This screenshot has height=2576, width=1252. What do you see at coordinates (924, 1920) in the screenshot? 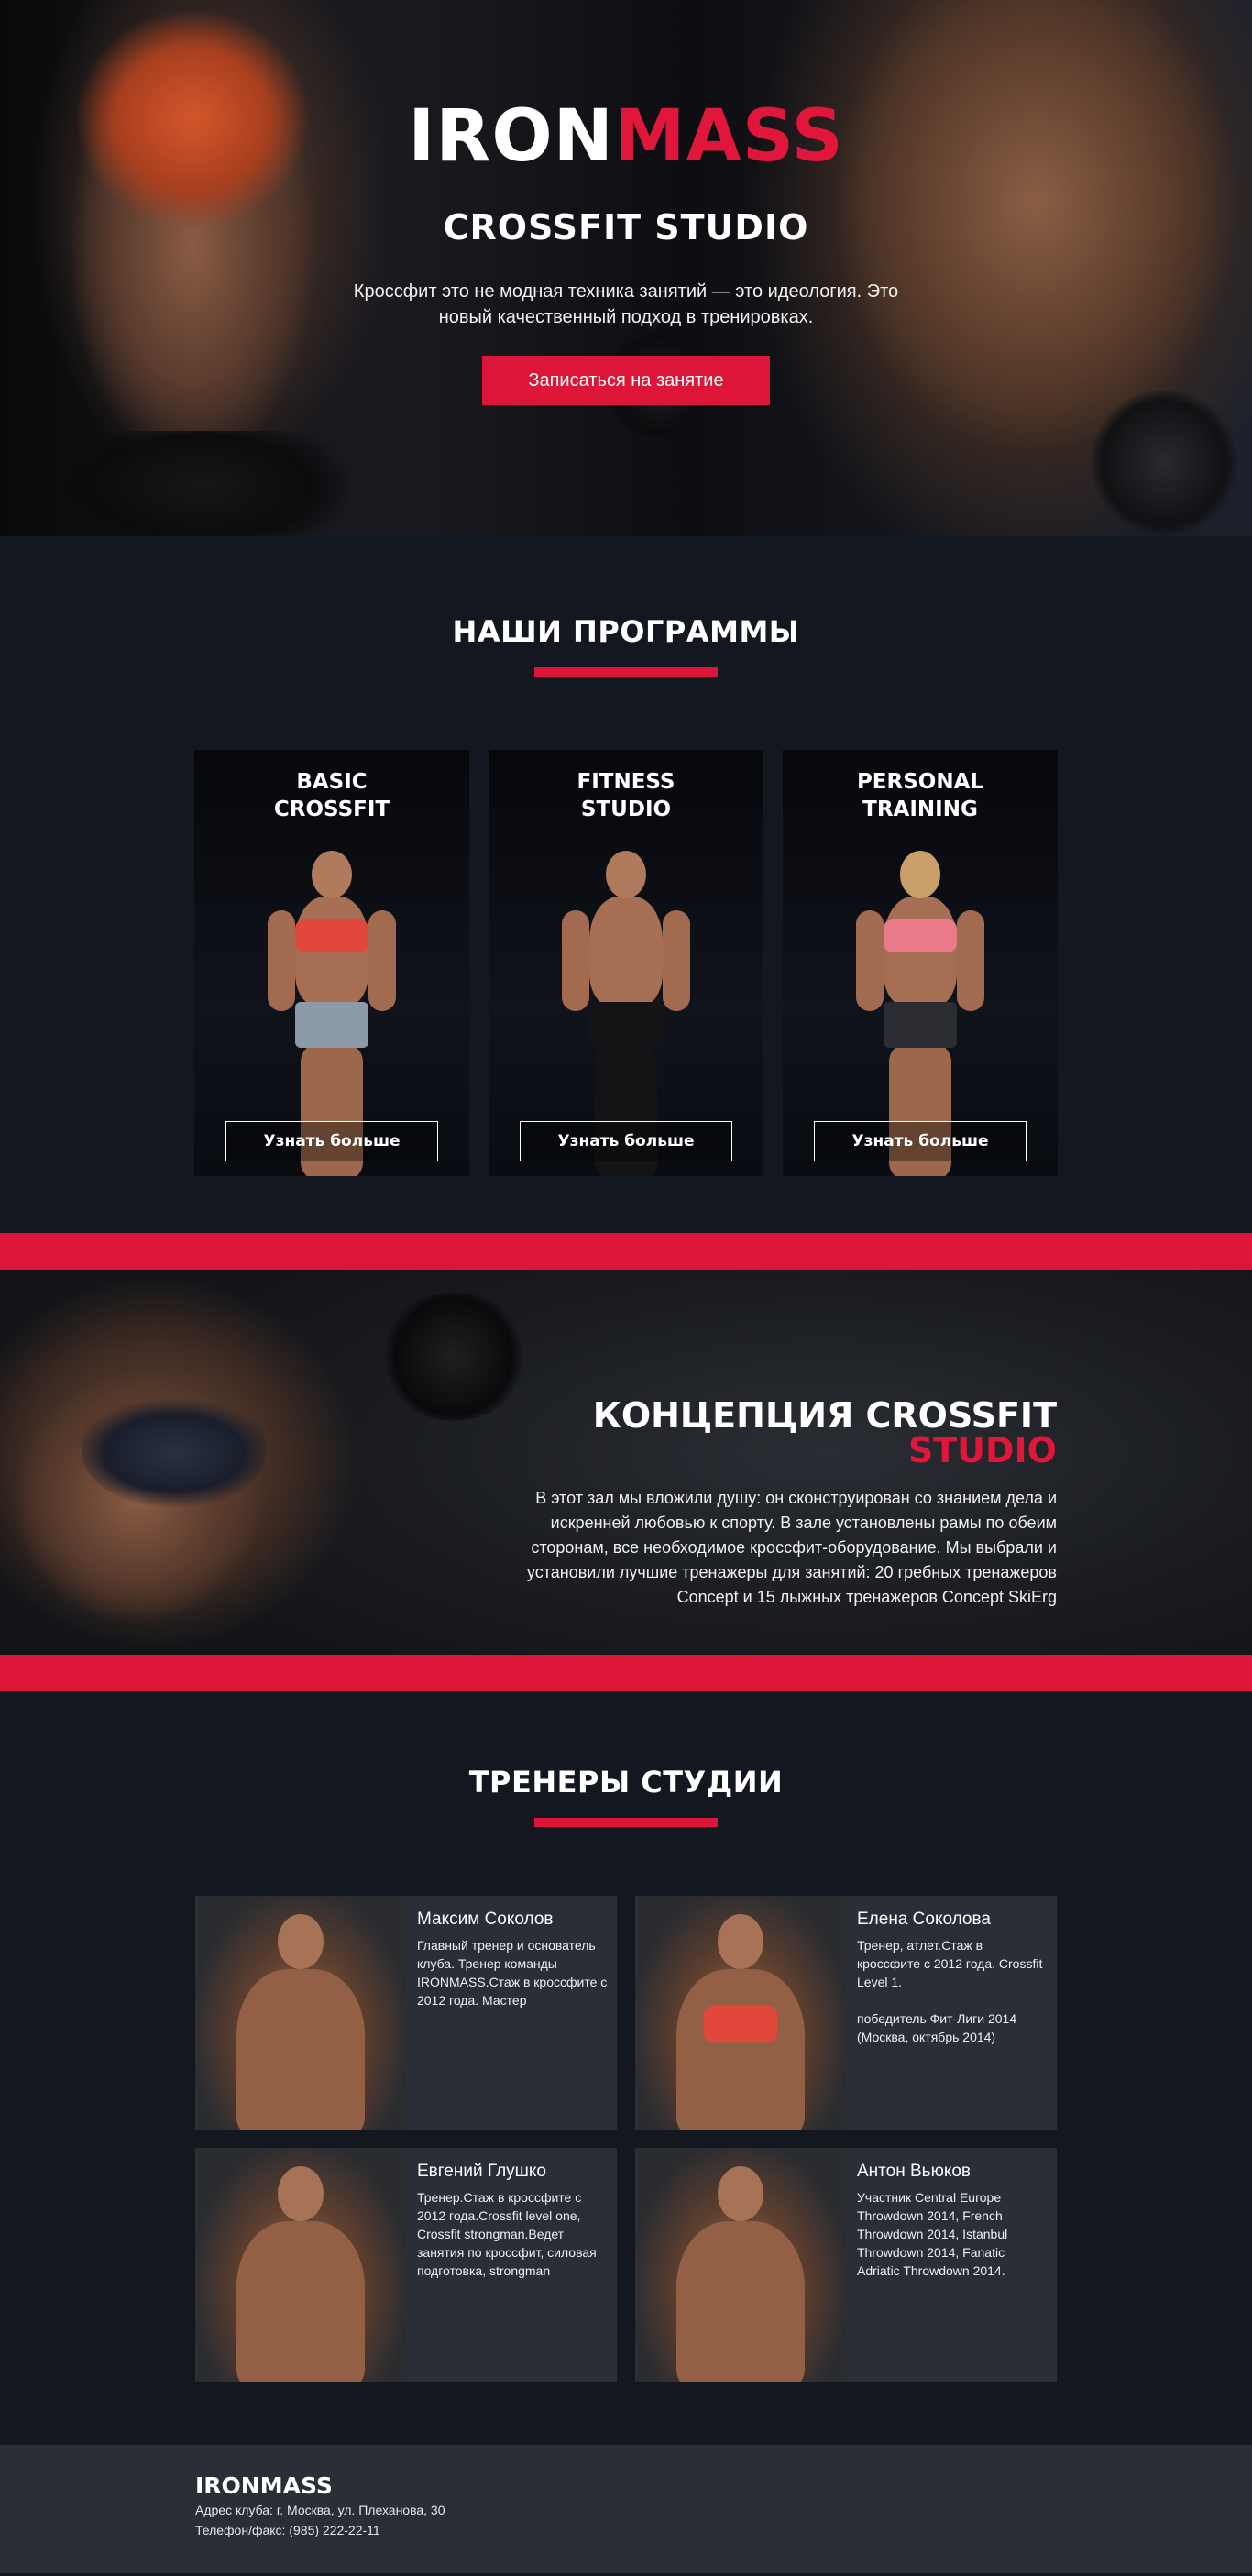
I see `trainer-name: Елена Соколова` at bounding box center [924, 1920].